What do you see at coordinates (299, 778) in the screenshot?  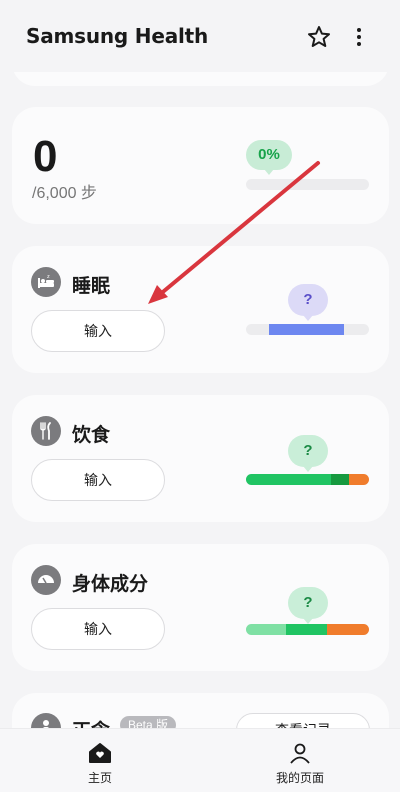 I see `nav-my-page-label: 我的页面` at bounding box center [299, 778].